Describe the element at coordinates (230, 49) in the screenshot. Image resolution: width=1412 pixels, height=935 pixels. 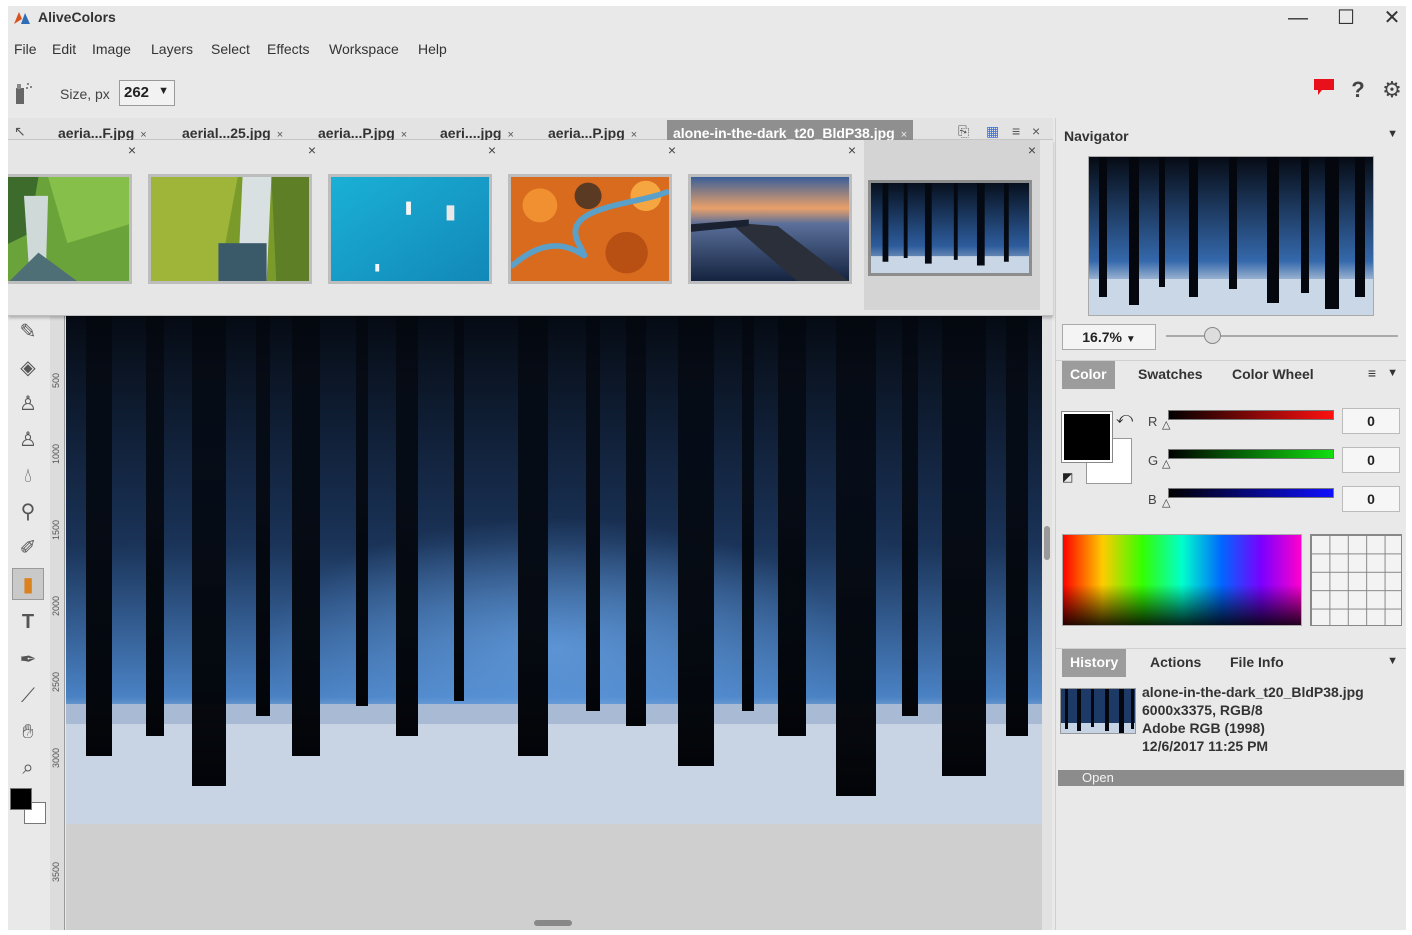
I see `menu-select: Select` at that location.